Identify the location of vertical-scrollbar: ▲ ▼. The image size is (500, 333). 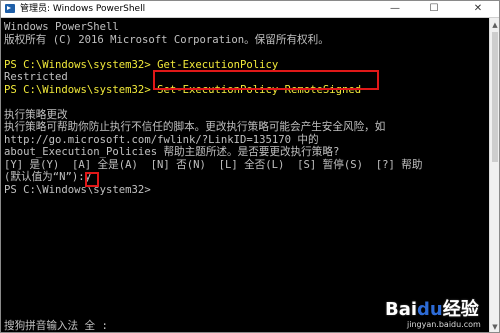
(494, 175).